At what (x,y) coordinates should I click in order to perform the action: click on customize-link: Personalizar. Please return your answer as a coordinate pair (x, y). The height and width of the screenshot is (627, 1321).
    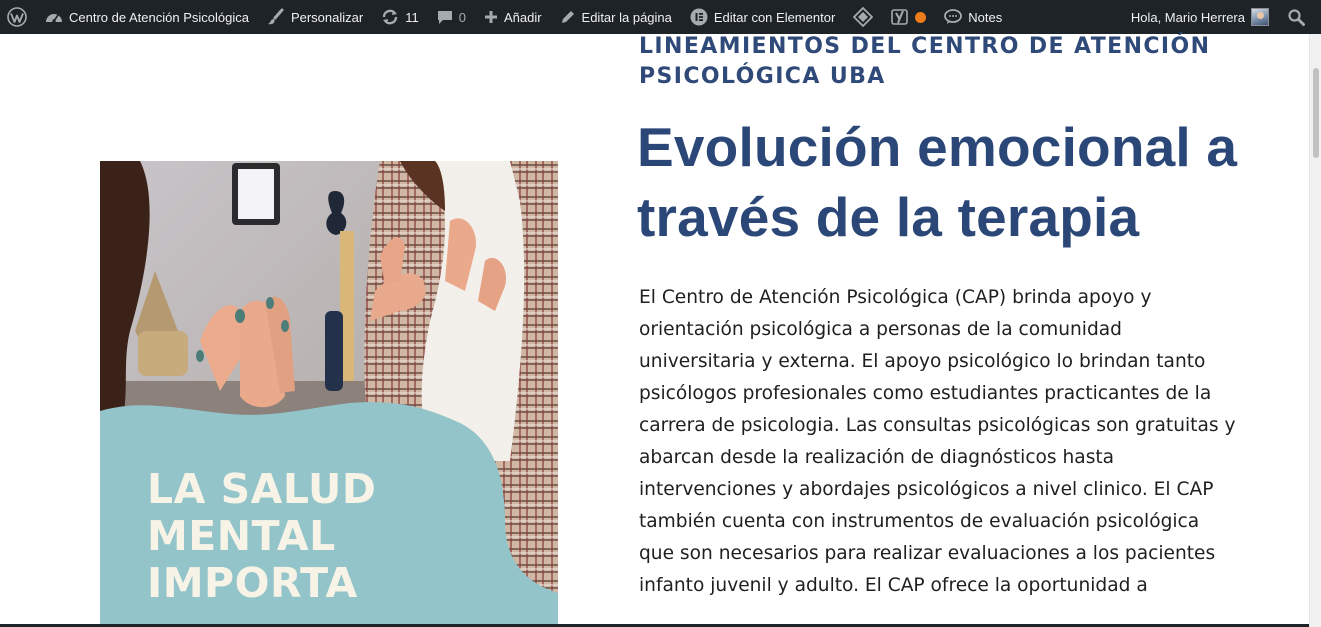
    Looking at the image, I should click on (315, 17).